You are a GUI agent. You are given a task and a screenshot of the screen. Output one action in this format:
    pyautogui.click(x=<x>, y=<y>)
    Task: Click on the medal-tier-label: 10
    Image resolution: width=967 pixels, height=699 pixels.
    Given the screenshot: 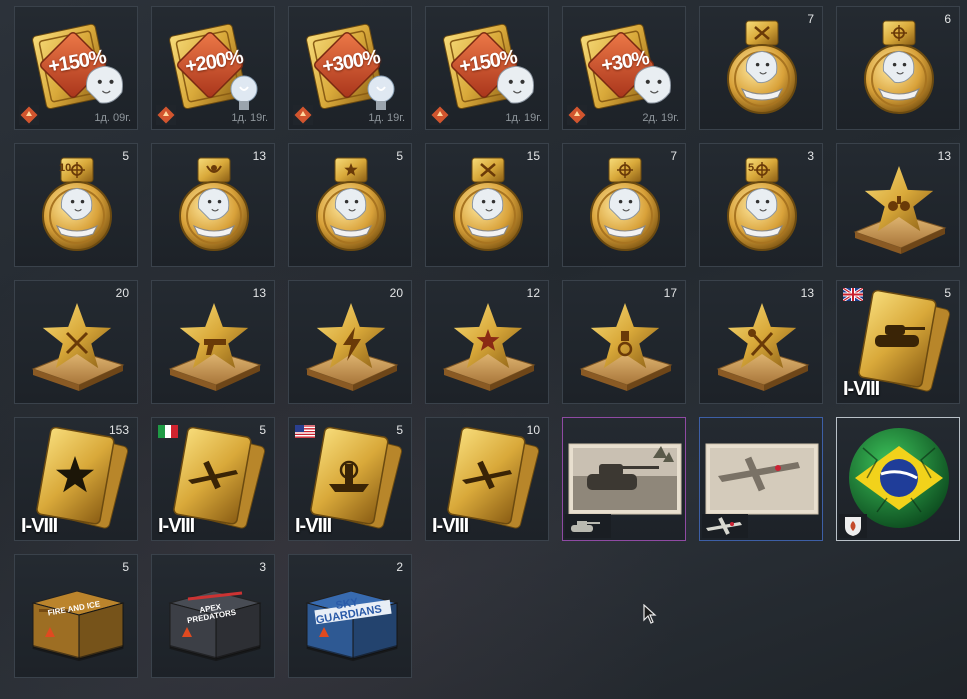 What is the action you would take?
    pyautogui.click(x=65, y=168)
    